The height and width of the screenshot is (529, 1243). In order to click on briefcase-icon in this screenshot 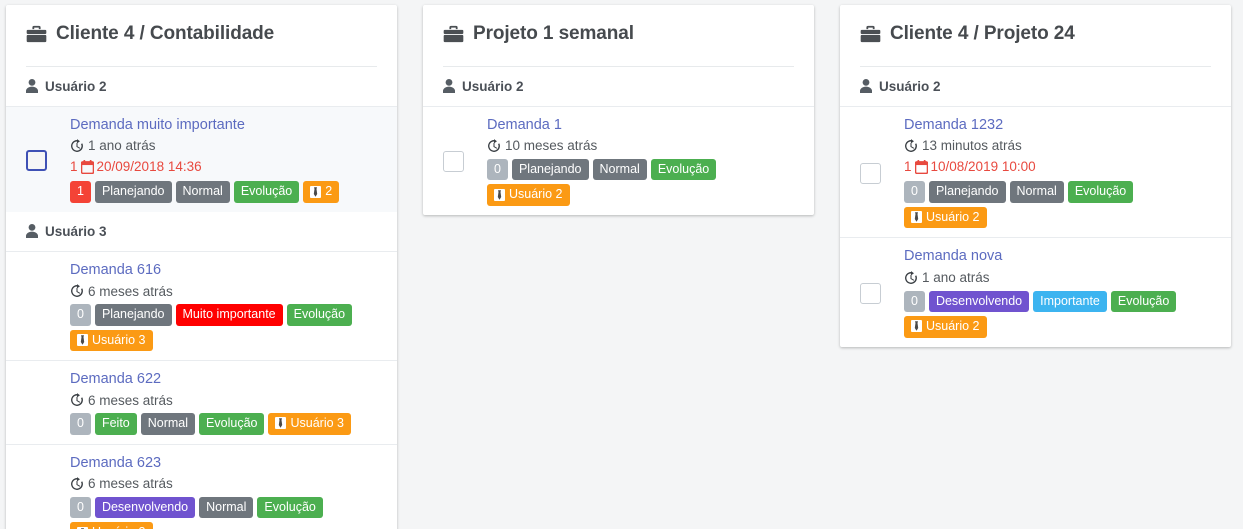, I will do `click(453, 34)`.